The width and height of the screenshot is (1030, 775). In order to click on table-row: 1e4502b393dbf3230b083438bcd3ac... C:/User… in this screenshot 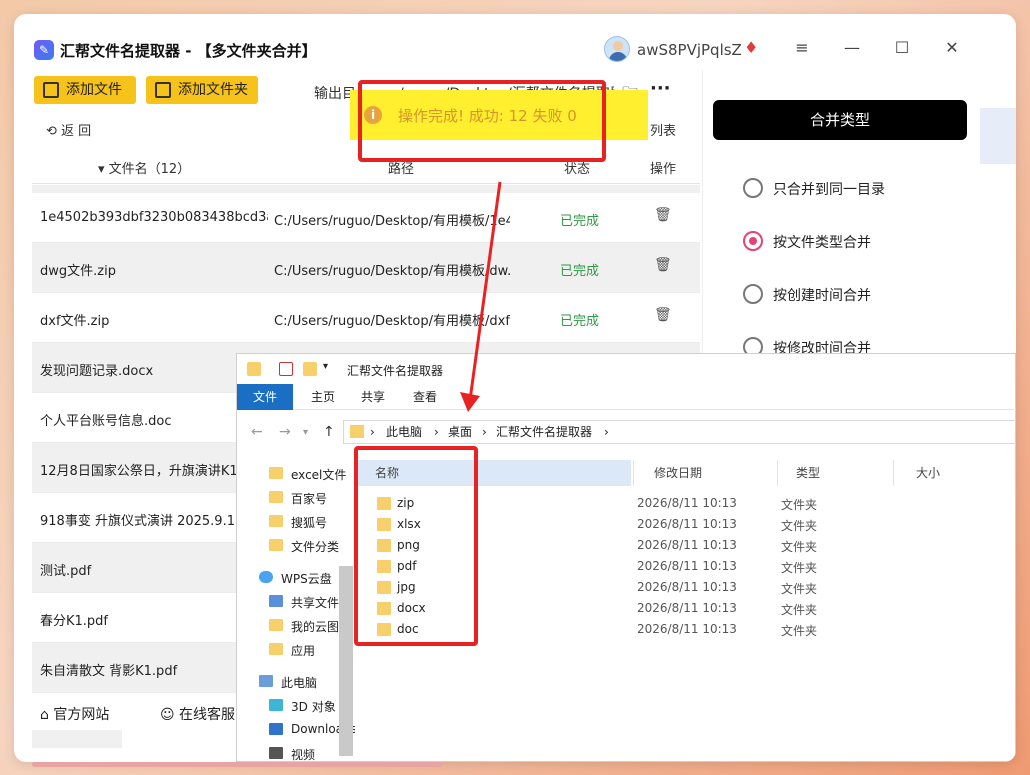, I will do `click(366, 218)`.